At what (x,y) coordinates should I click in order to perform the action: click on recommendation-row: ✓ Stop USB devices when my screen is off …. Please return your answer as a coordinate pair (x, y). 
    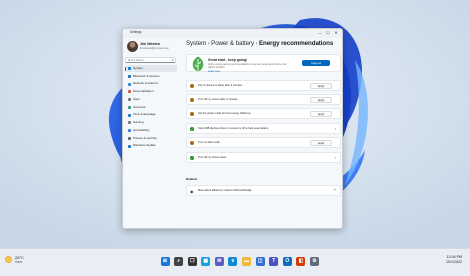
    Looking at the image, I should click on (263, 128).